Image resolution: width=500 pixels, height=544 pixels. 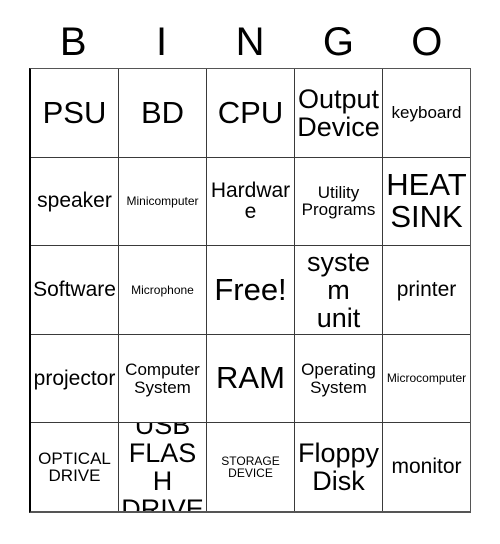 I want to click on bingo-cell-o3: printer, so click(x=426, y=290).